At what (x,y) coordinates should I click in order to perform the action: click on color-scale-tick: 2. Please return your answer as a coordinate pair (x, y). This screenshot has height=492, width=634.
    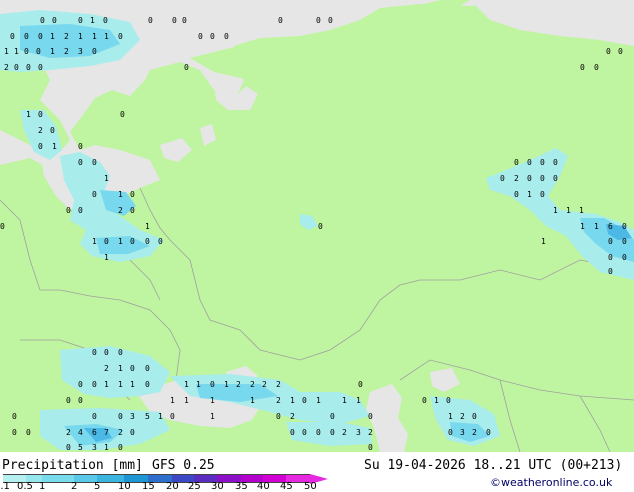
    Looking at the image, I should click on (74, 486).